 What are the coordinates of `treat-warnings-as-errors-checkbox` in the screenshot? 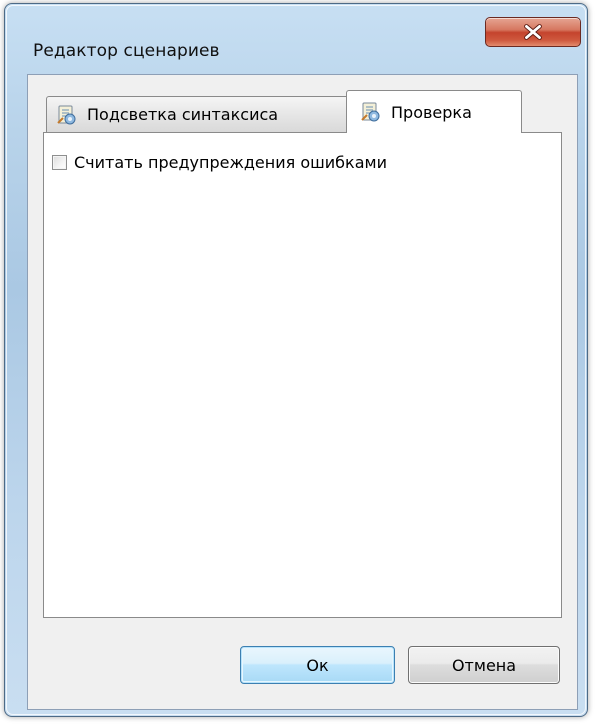 It's located at (59, 162).